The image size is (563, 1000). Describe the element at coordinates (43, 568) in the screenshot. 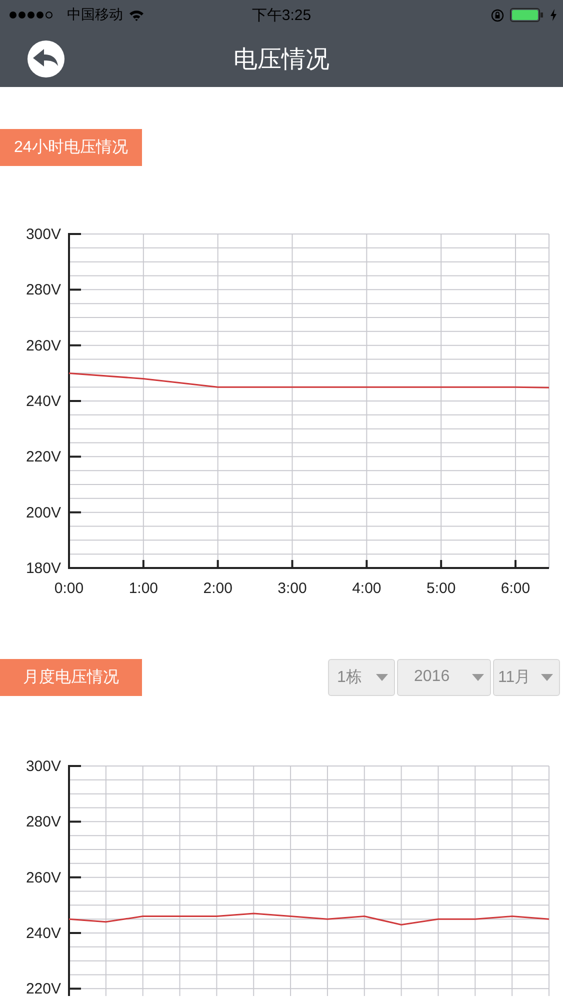

I see `axis-label: 180V` at that location.